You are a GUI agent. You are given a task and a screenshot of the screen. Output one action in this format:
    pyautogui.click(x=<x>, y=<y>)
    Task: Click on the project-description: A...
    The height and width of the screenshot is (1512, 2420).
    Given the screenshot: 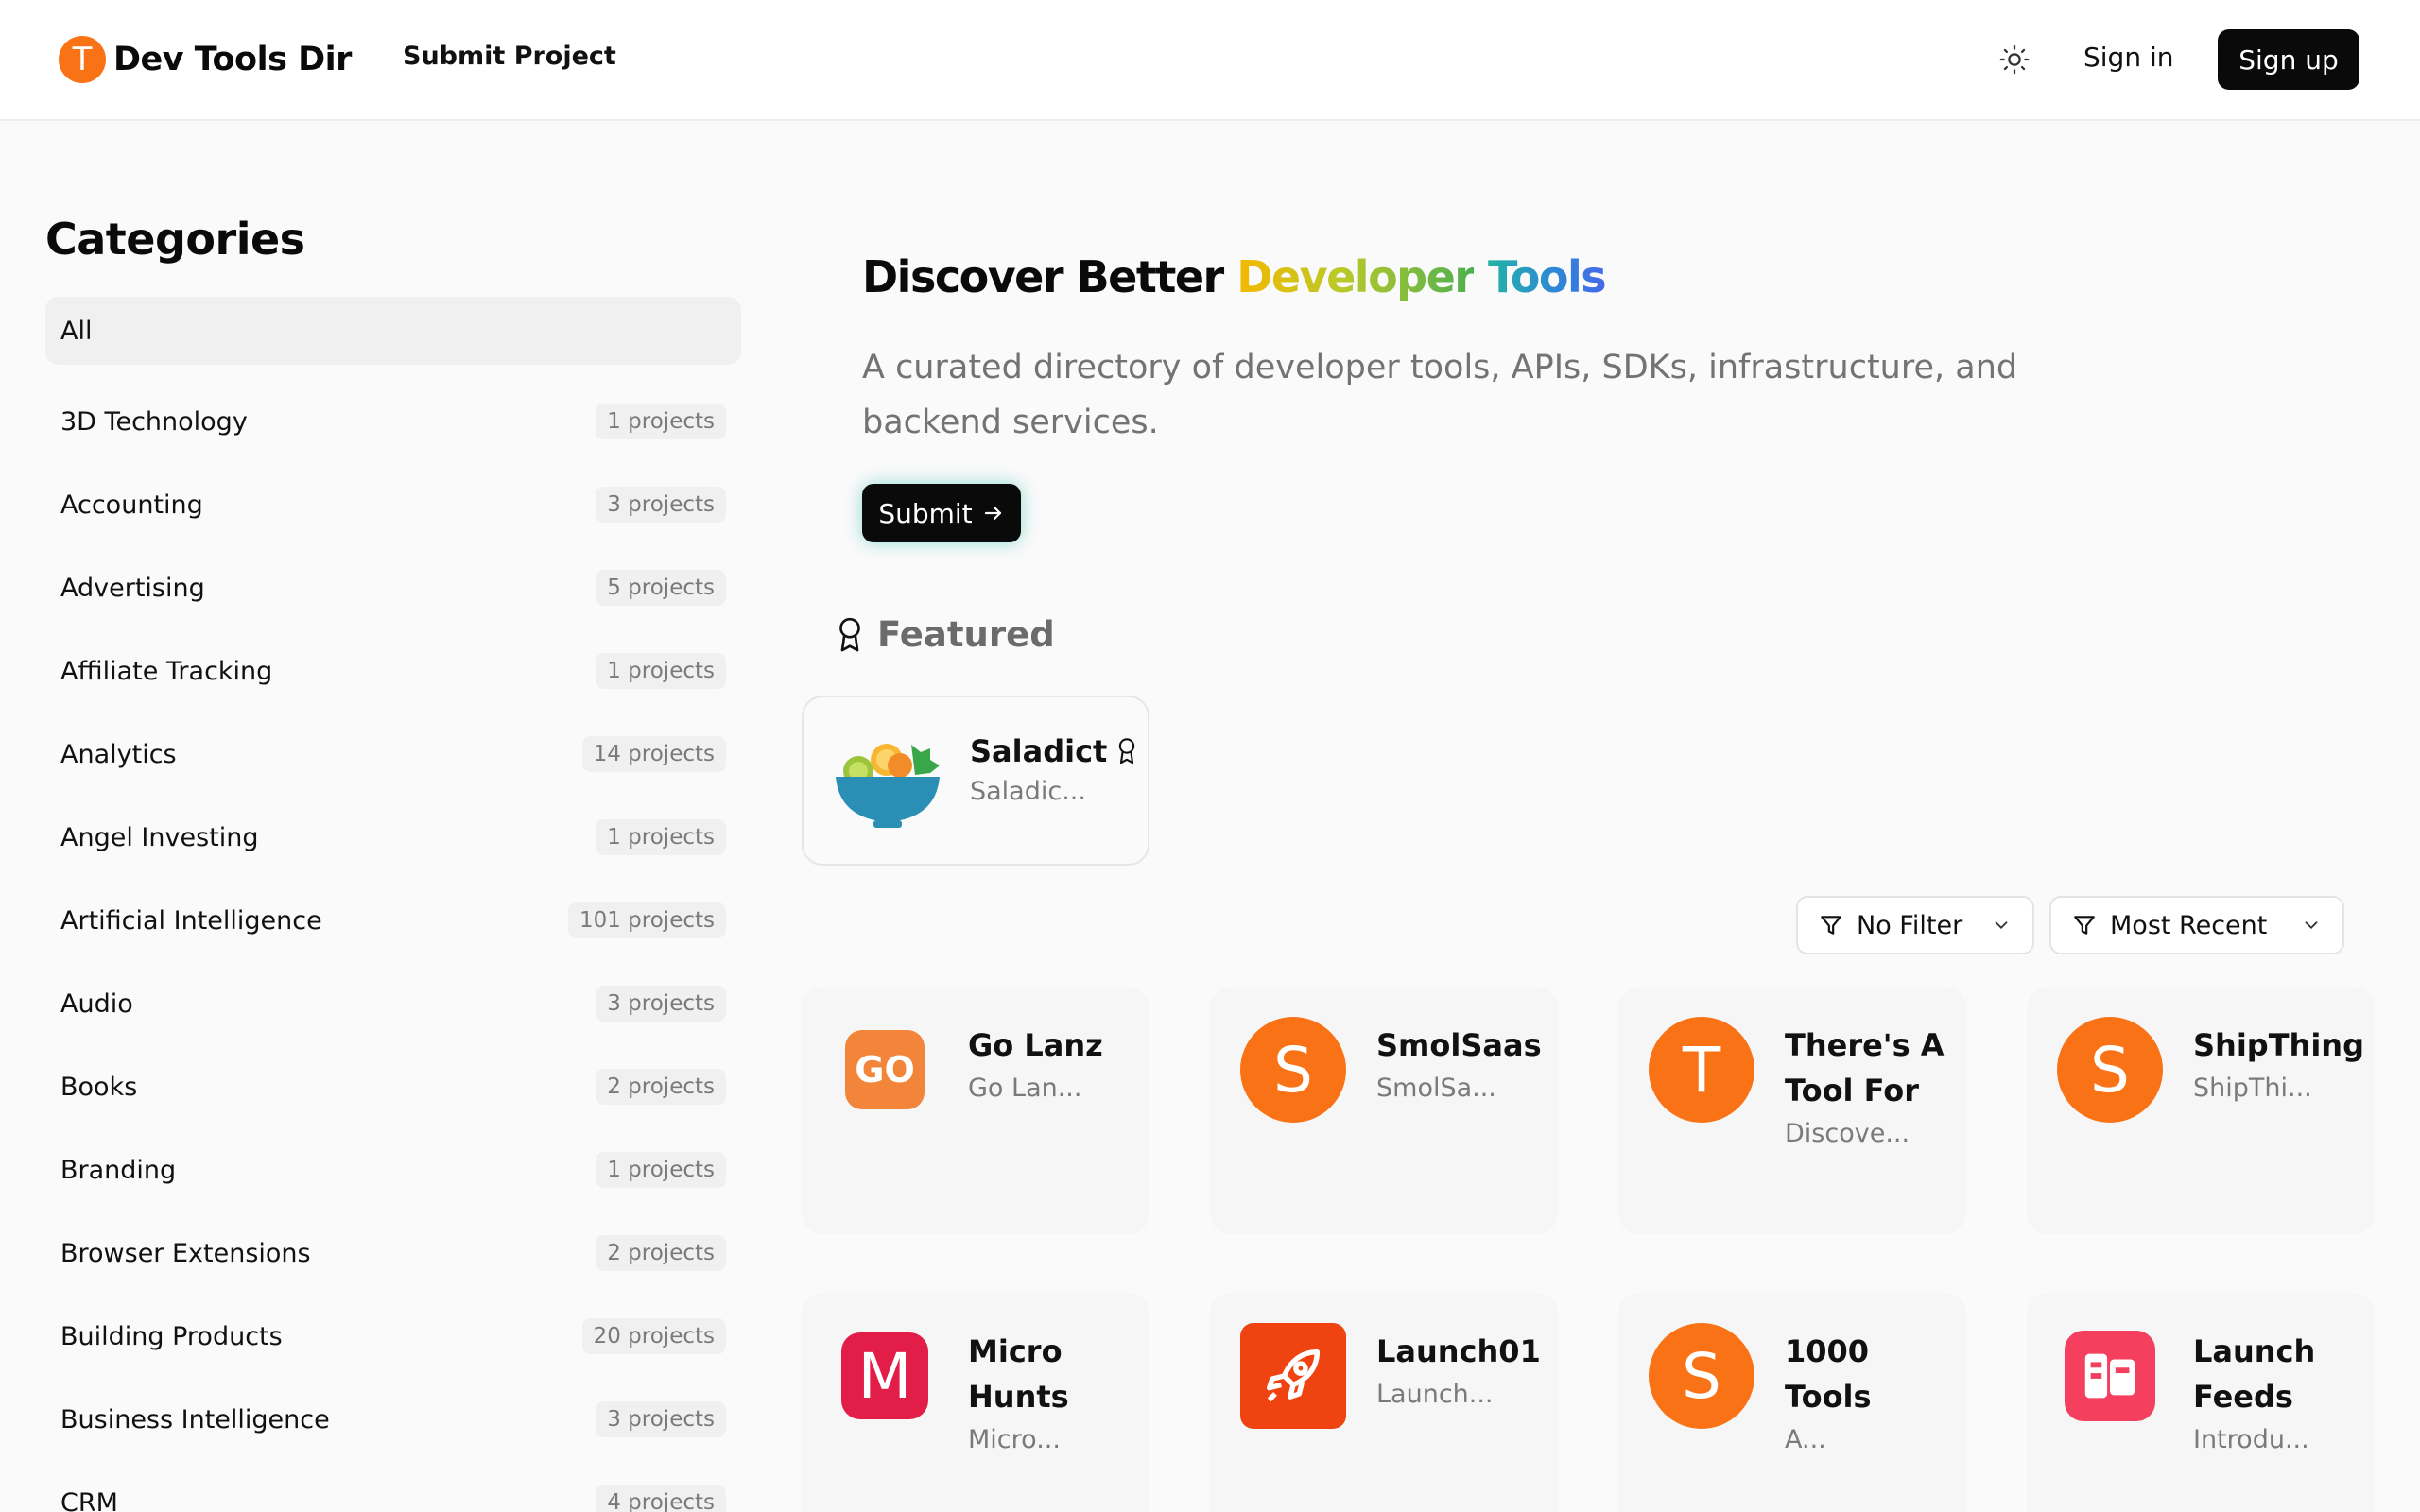 What is the action you would take?
    pyautogui.click(x=1805, y=1439)
    